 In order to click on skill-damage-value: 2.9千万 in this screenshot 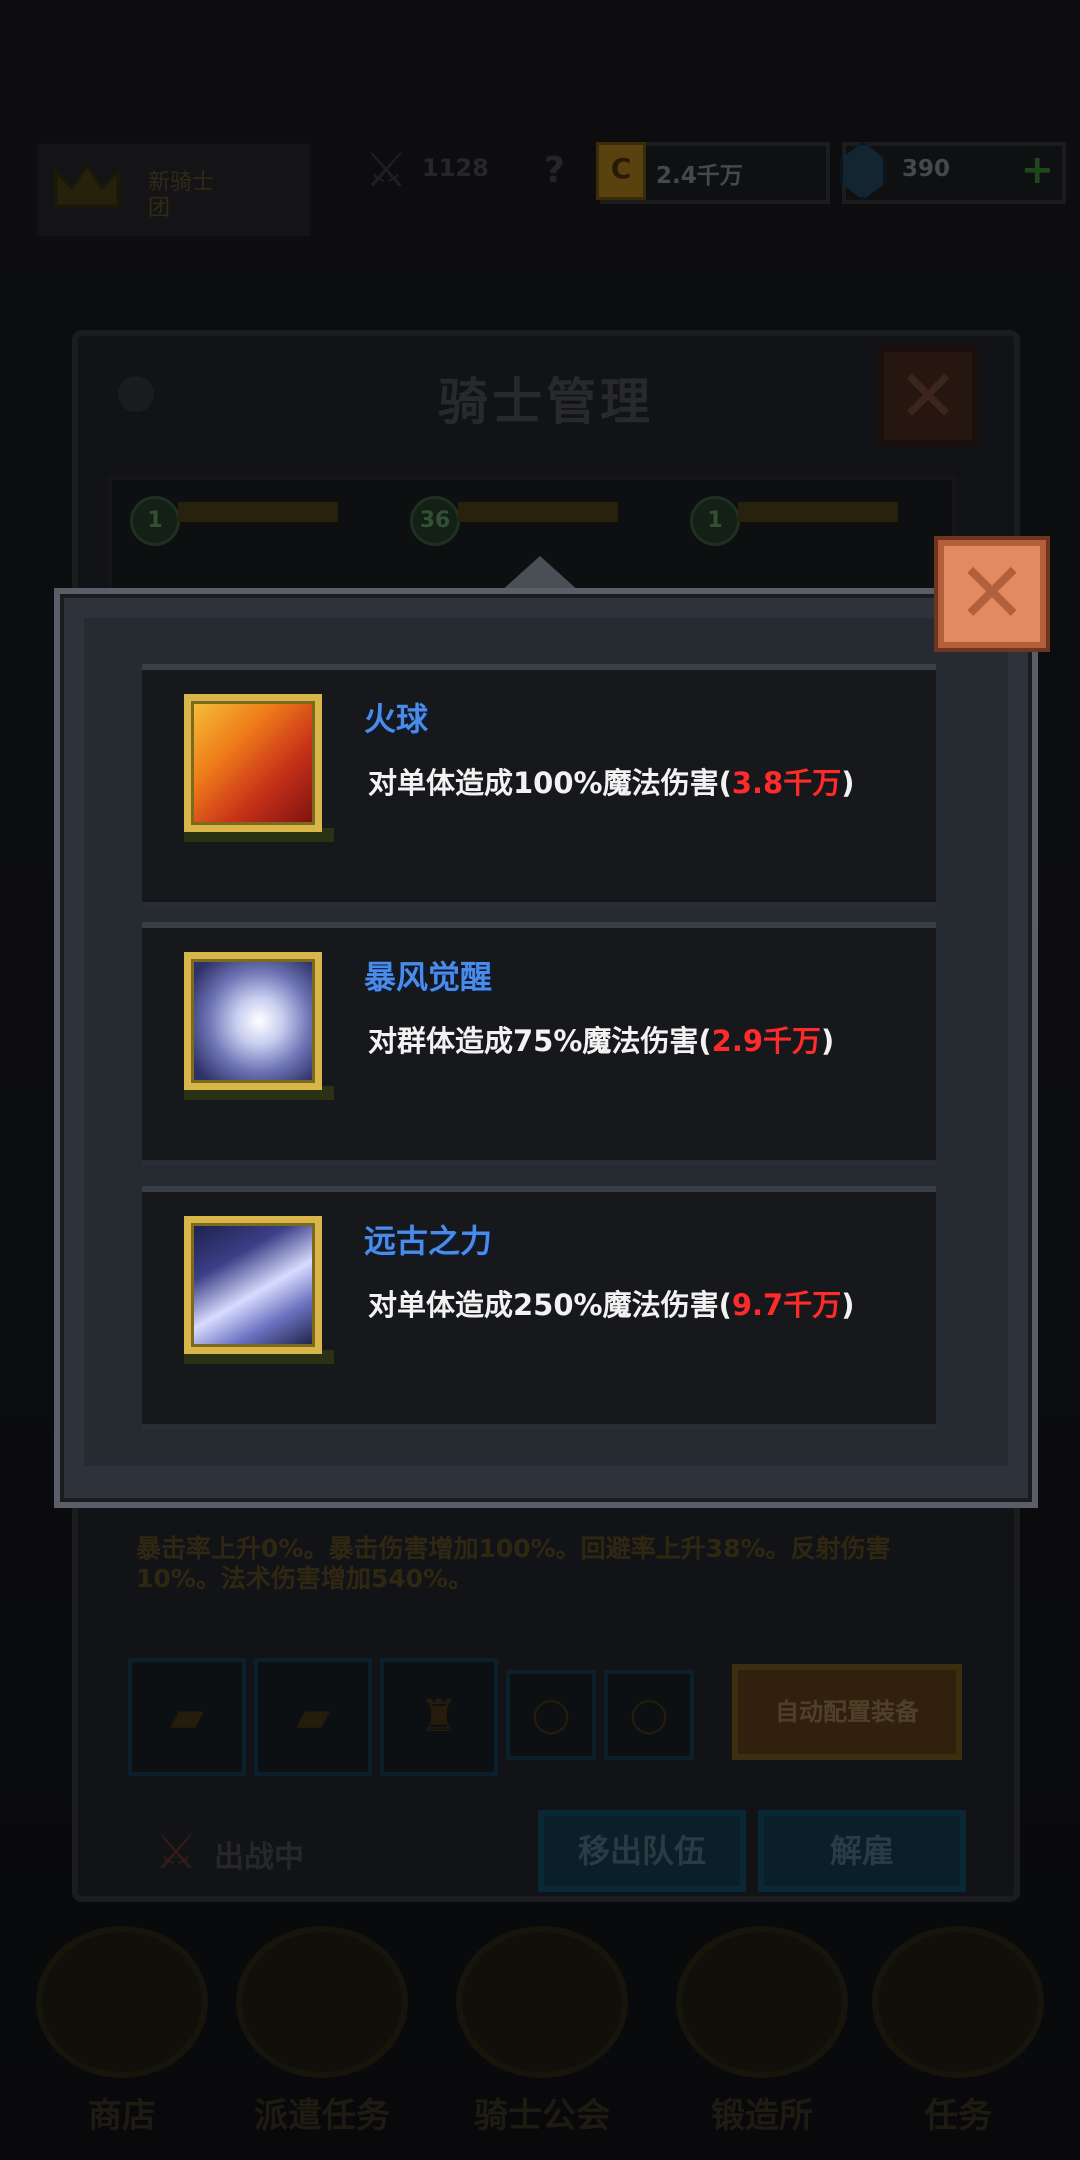, I will do `click(766, 1041)`.